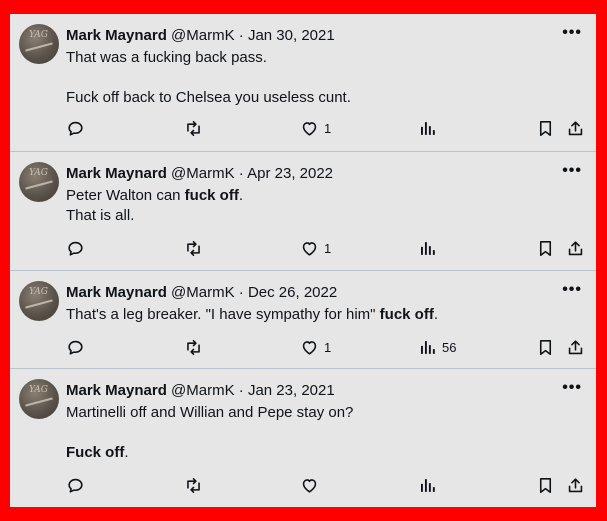 Image resolution: width=607 pixels, height=521 pixels. Describe the element at coordinates (290, 173) in the screenshot. I see `tweet-date: Apr 23, 2022` at that location.